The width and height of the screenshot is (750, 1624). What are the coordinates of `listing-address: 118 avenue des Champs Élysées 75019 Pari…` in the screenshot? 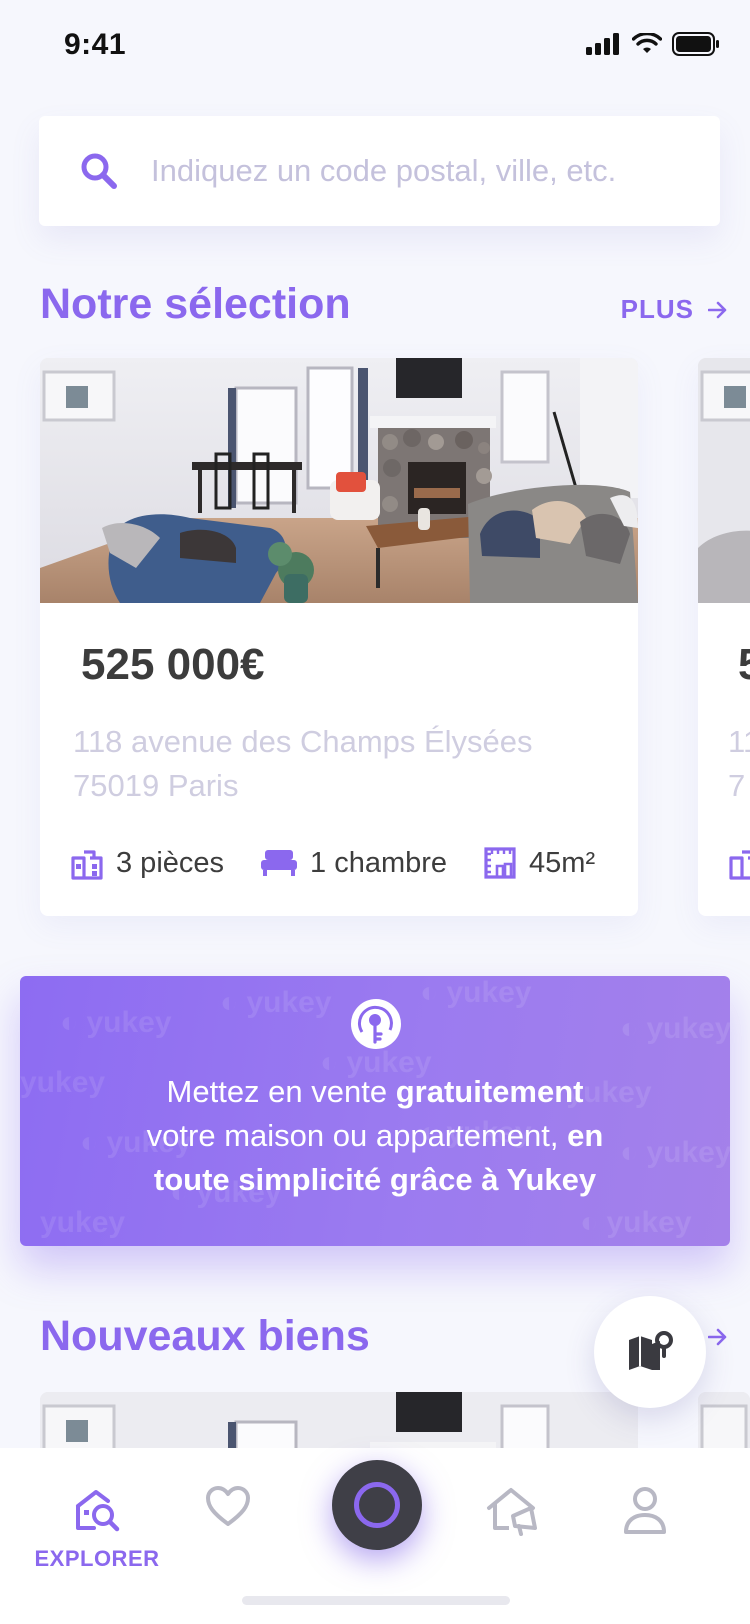 It's located at (303, 764).